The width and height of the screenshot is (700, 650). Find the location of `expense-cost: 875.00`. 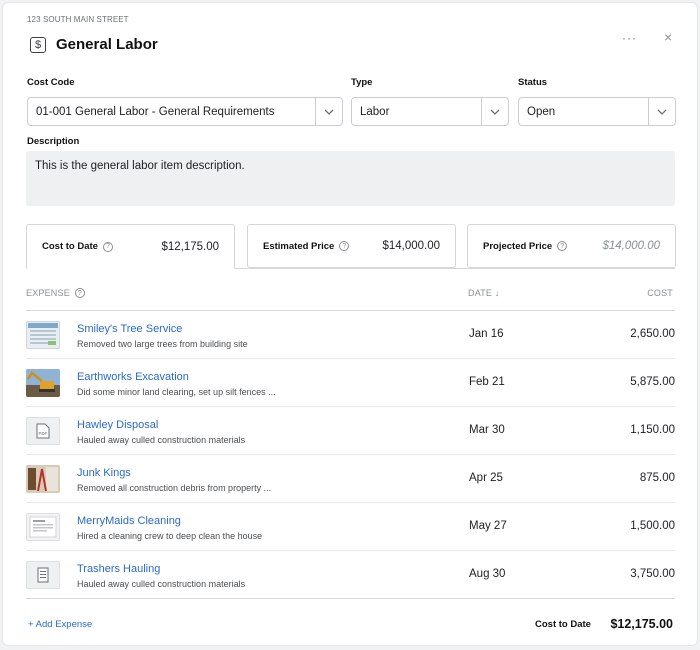

expense-cost: 875.00 is located at coordinates (657, 478).